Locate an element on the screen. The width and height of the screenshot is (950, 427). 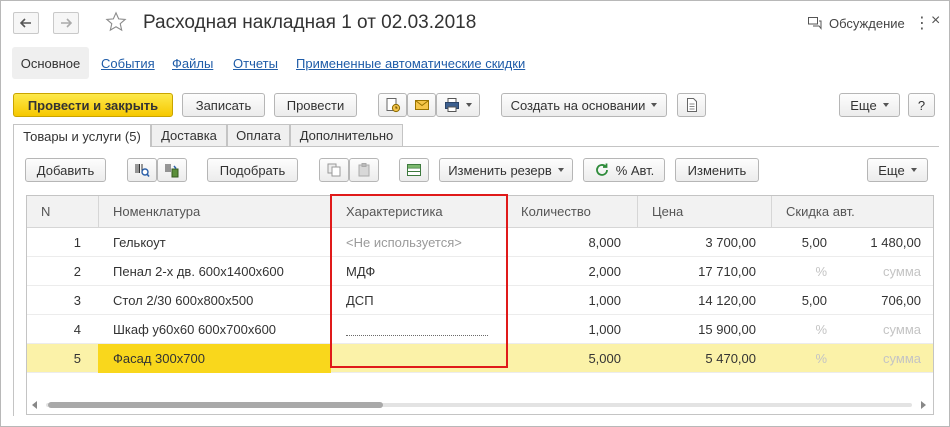
save-button: Записать is located at coordinates (223, 105).